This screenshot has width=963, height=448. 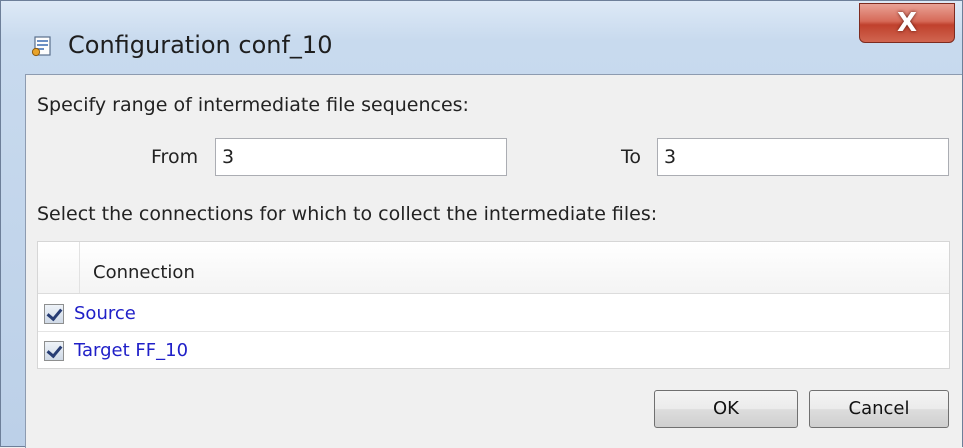 What do you see at coordinates (175, 157) in the screenshot?
I see `from-label: From` at bounding box center [175, 157].